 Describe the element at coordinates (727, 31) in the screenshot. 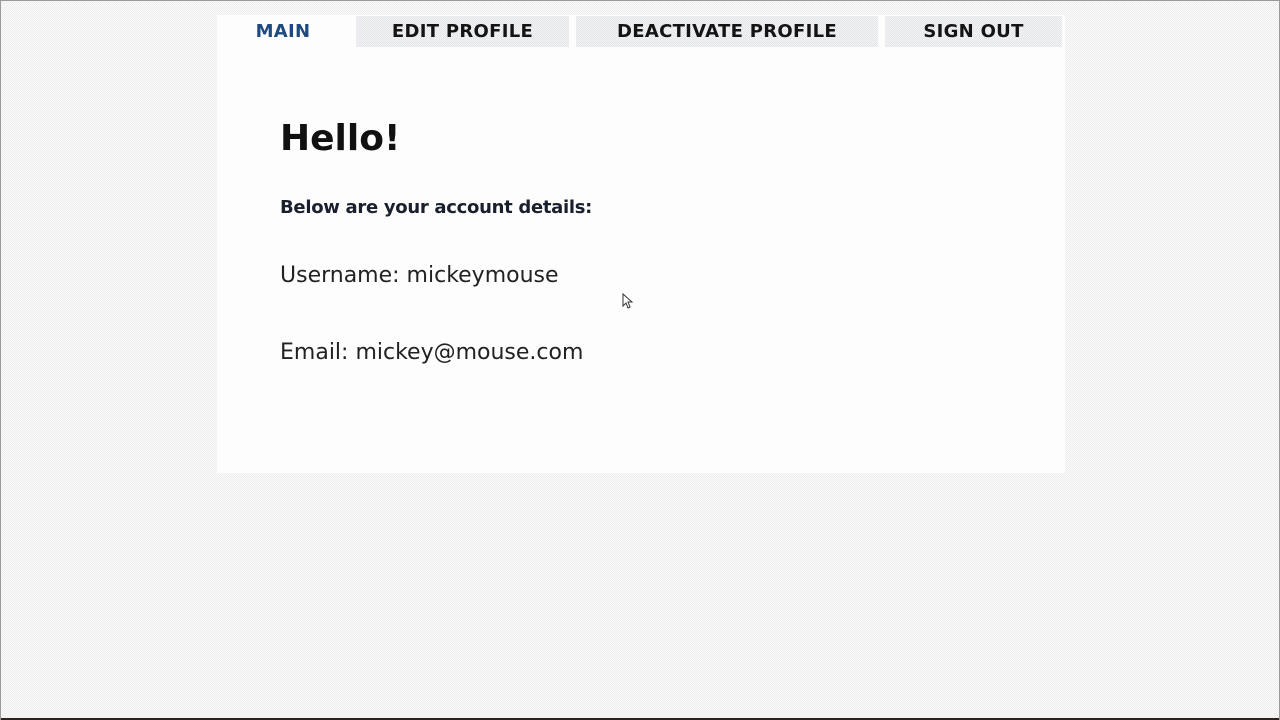

I see `tab-deactivate-profile: DEACTIVATE PROFILE` at that location.